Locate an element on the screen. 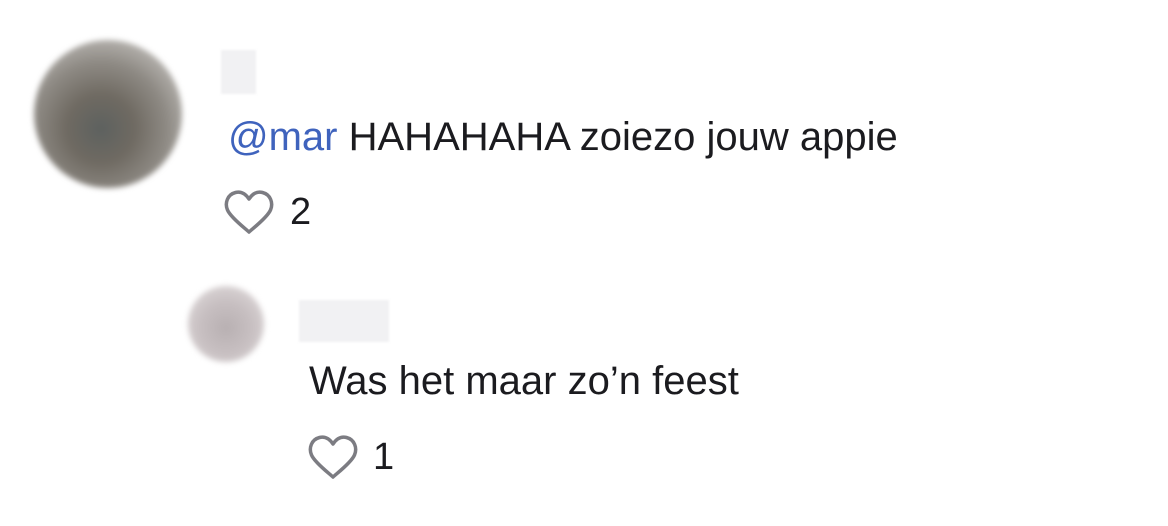 Image resolution: width=1168 pixels, height=526 pixels. like-button: 2 is located at coordinates (267, 212).